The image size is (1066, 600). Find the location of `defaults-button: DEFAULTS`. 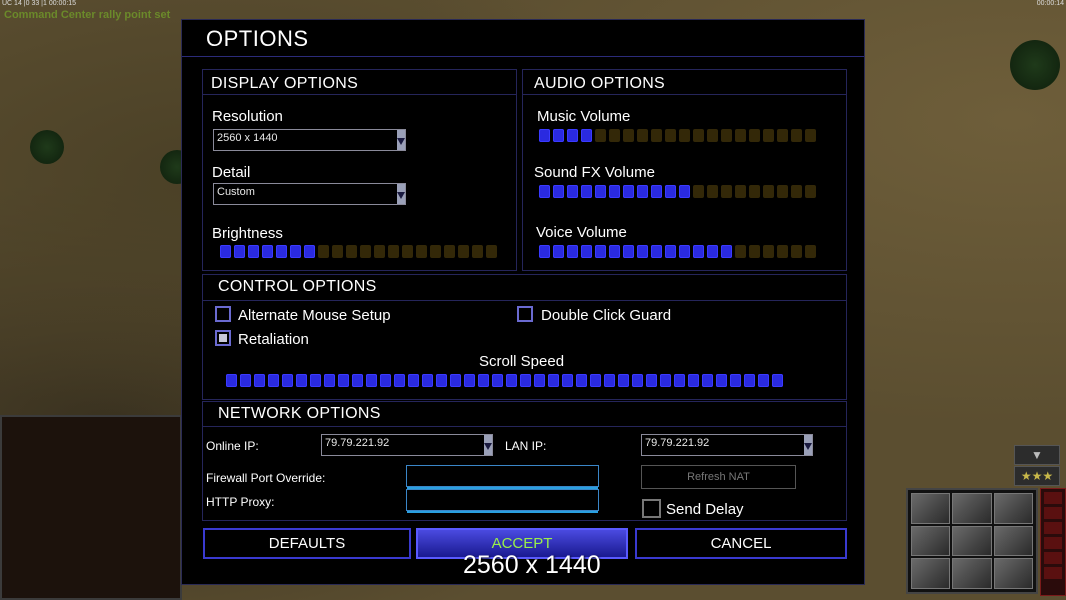

defaults-button: DEFAULTS is located at coordinates (307, 543).